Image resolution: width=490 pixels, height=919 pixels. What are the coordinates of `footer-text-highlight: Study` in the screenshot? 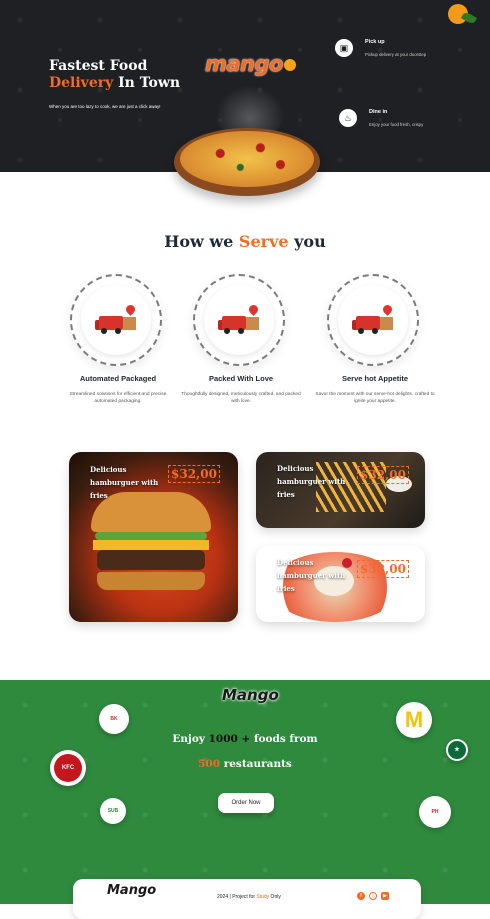 It's located at (263, 897).